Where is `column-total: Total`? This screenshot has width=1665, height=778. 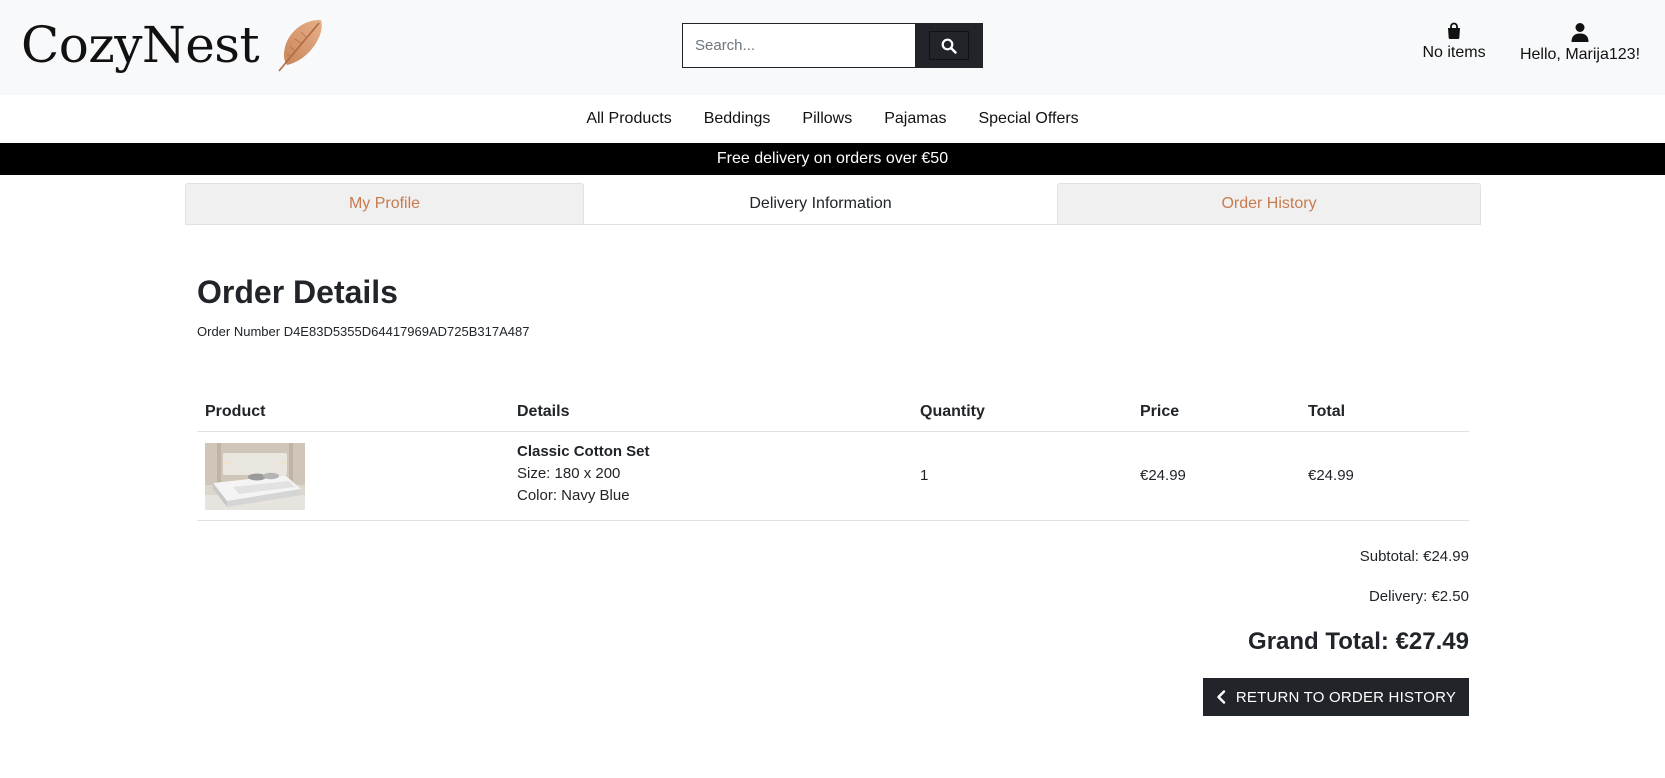 column-total: Total is located at coordinates (1327, 411).